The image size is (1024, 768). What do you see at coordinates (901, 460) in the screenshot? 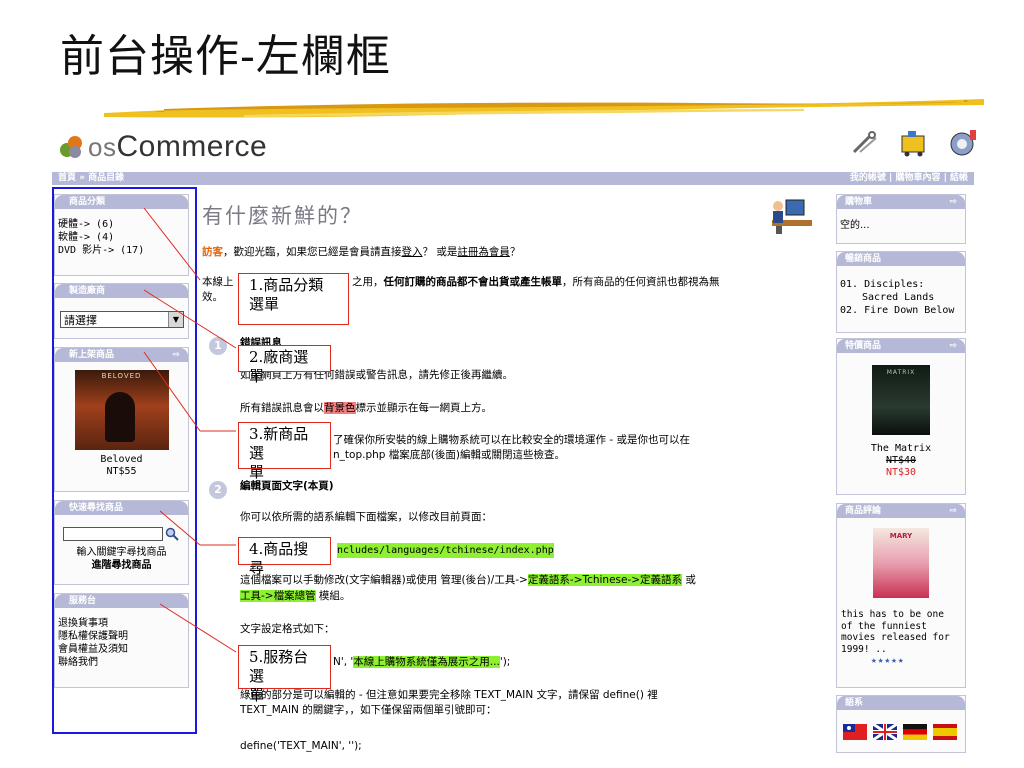
I see `special-old-price: NT$40` at bounding box center [901, 460].